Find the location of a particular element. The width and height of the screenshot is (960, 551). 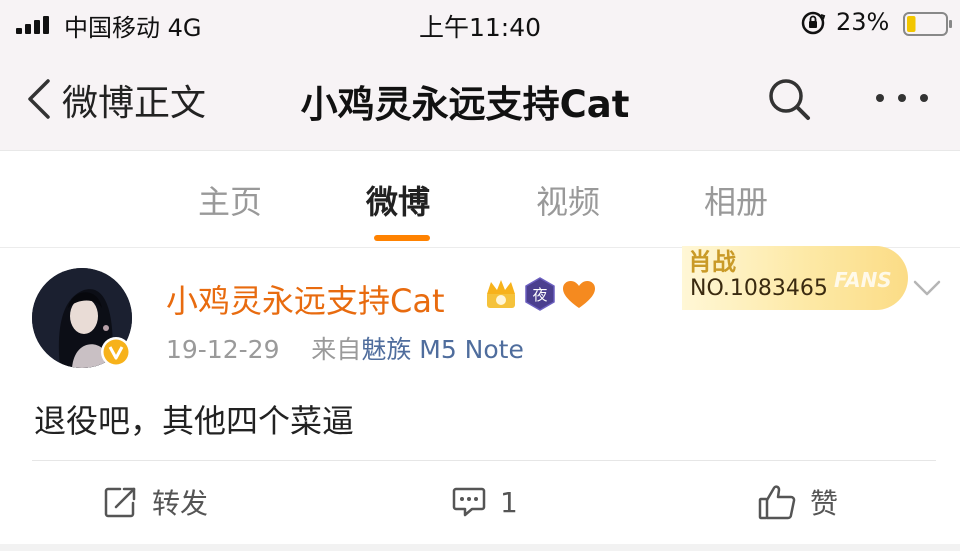

comment-count: 1 is located at coordinates (509, 502).